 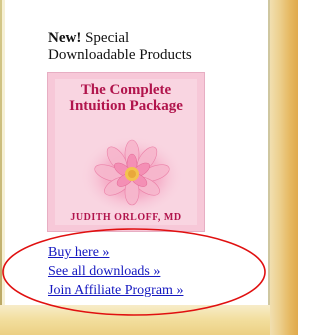 I want to click on heading-line-2: Downloadable Products, so click(x=120, y=55).